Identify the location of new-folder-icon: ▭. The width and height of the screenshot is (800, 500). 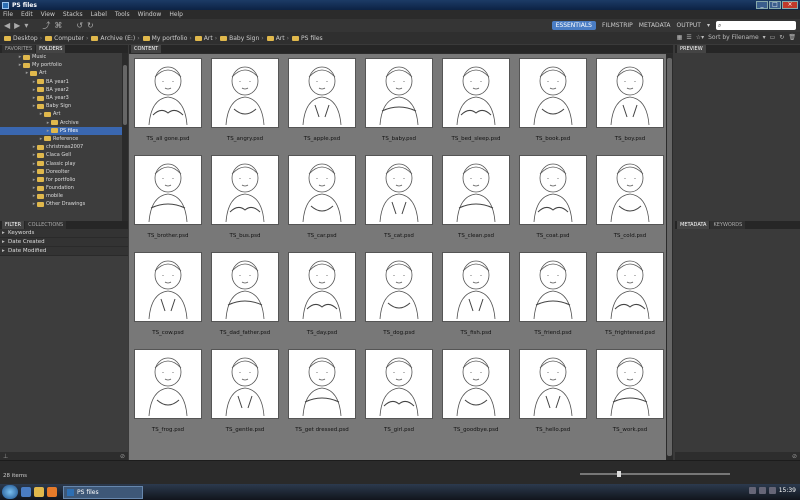
(773, 37).